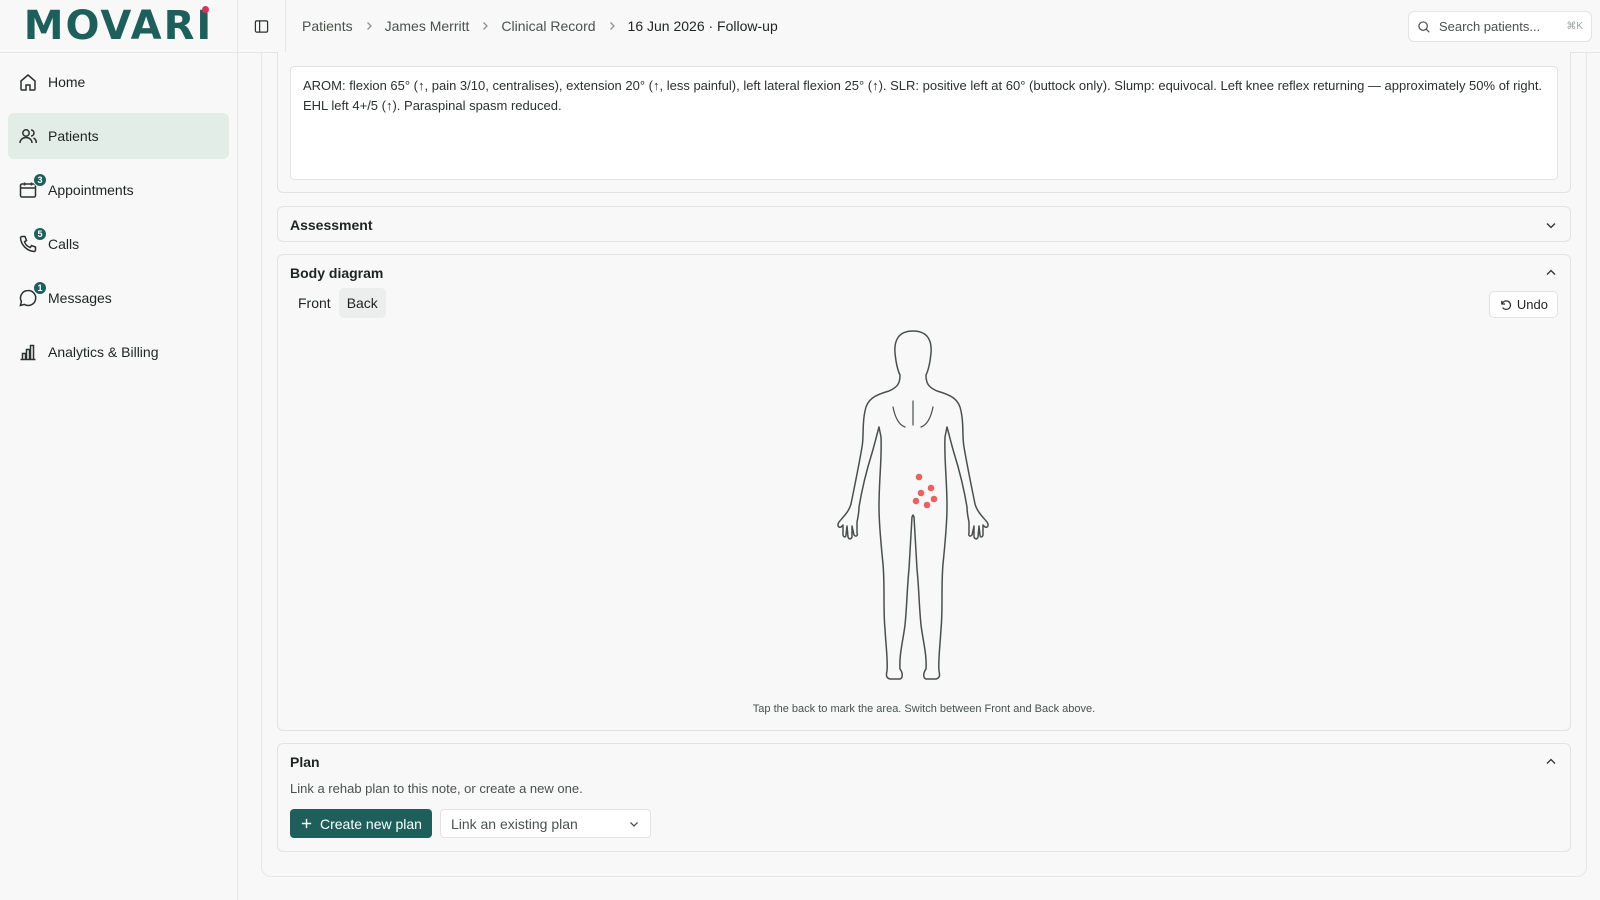 This screenshot has height=900, width=1600. Describe the element at coordinates (205, 26) in the screenshot. I see `logo-i: I` at that location.